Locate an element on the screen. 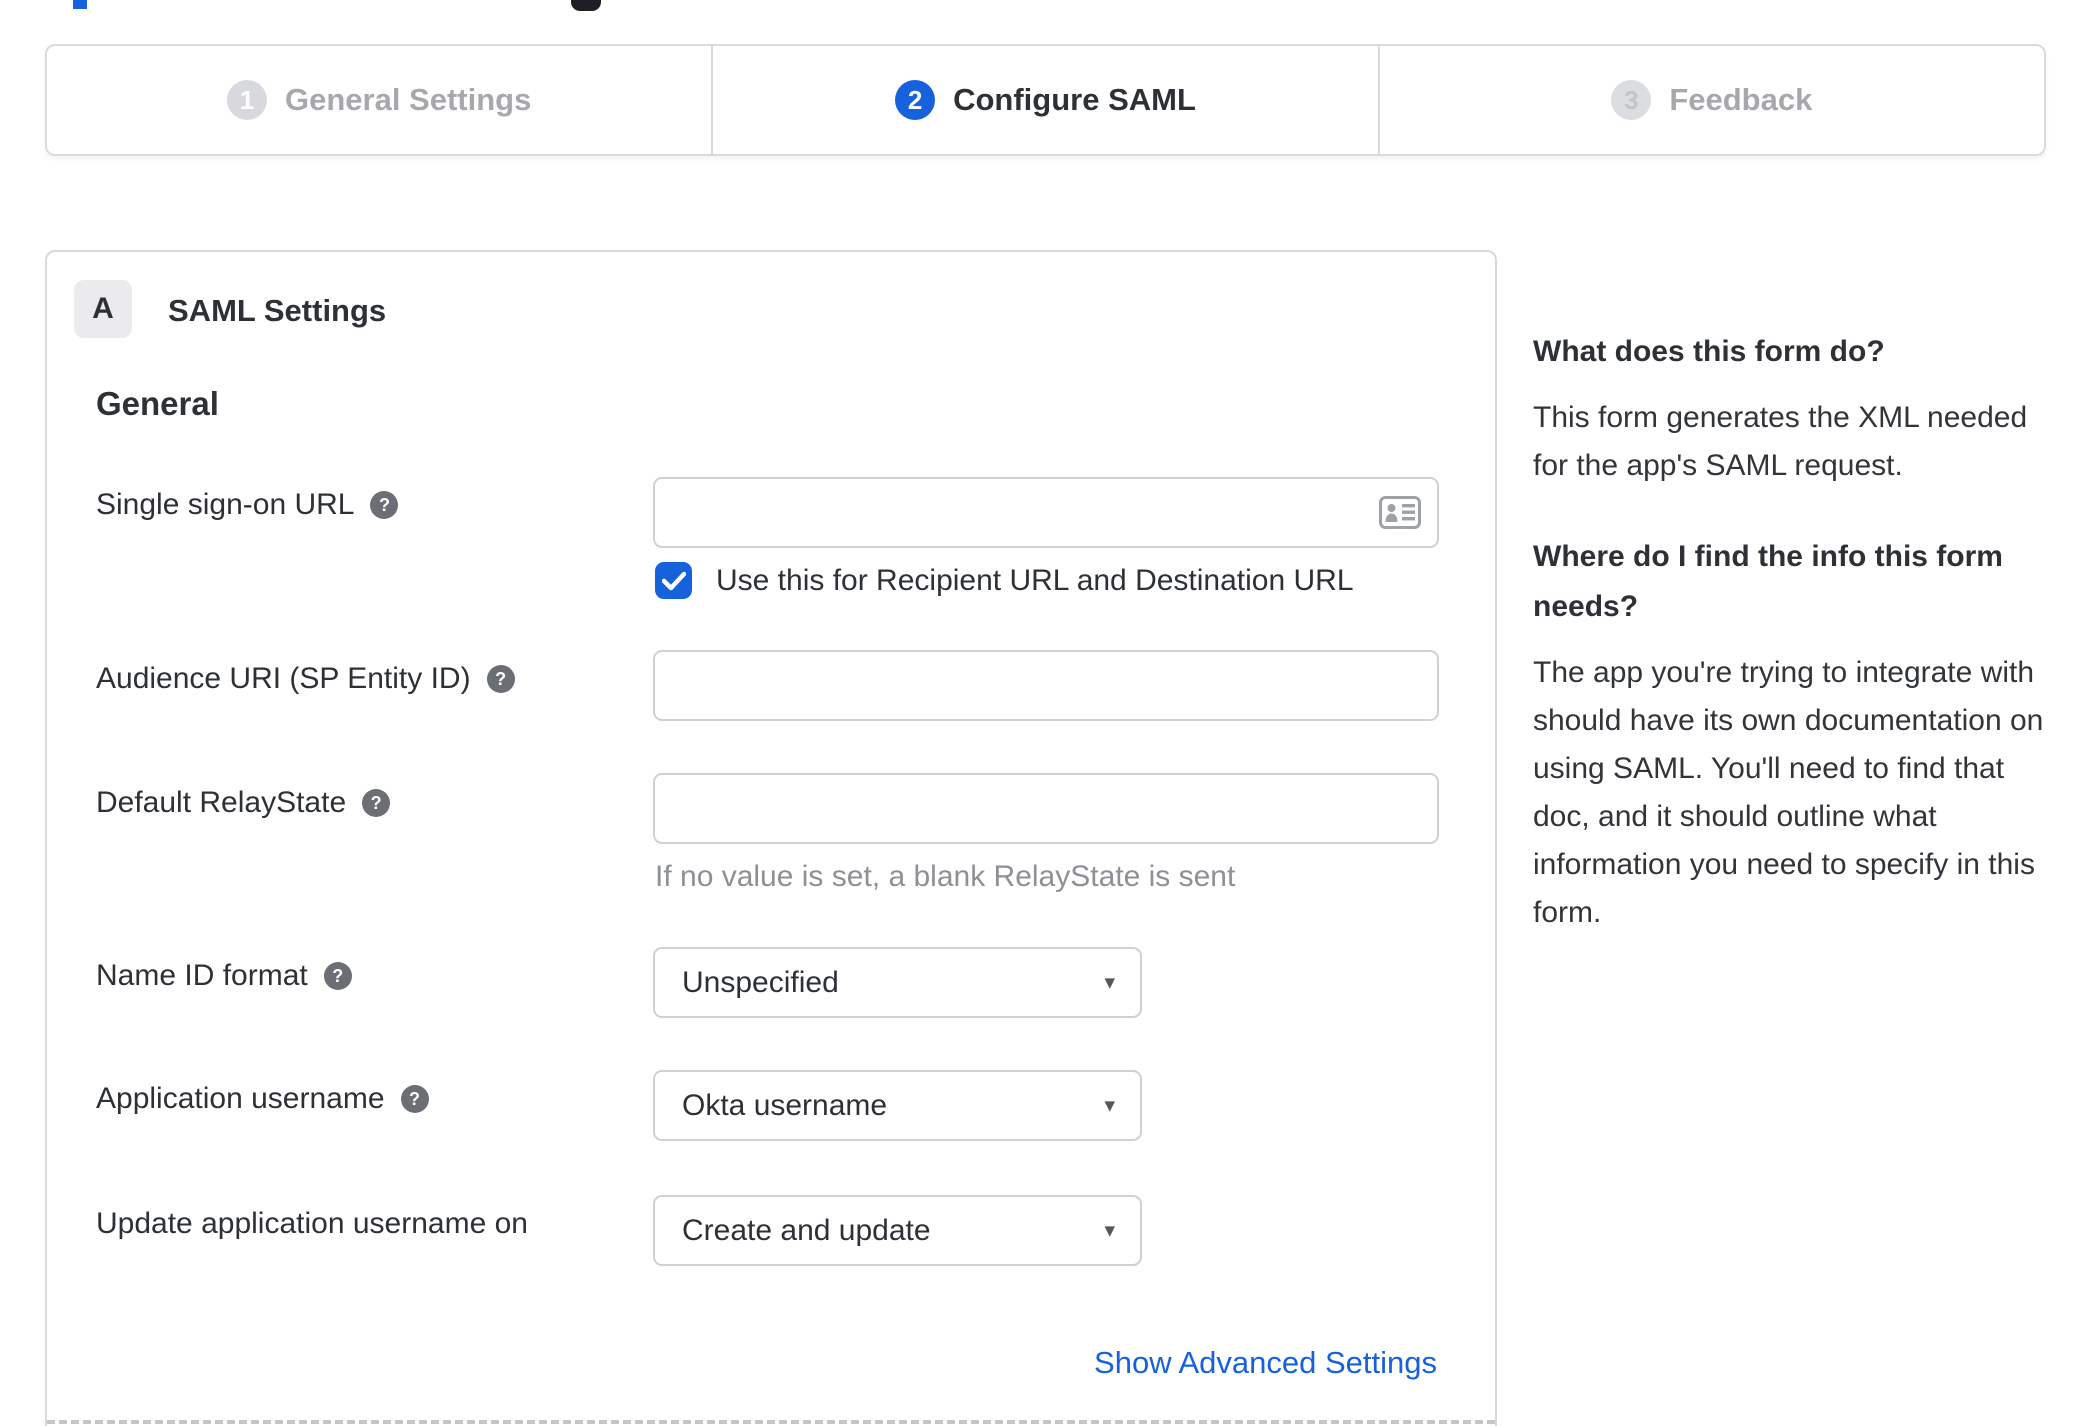  show-advanced-settings-link: Show Advanced Settings is located at coordinates (1265, 1363).